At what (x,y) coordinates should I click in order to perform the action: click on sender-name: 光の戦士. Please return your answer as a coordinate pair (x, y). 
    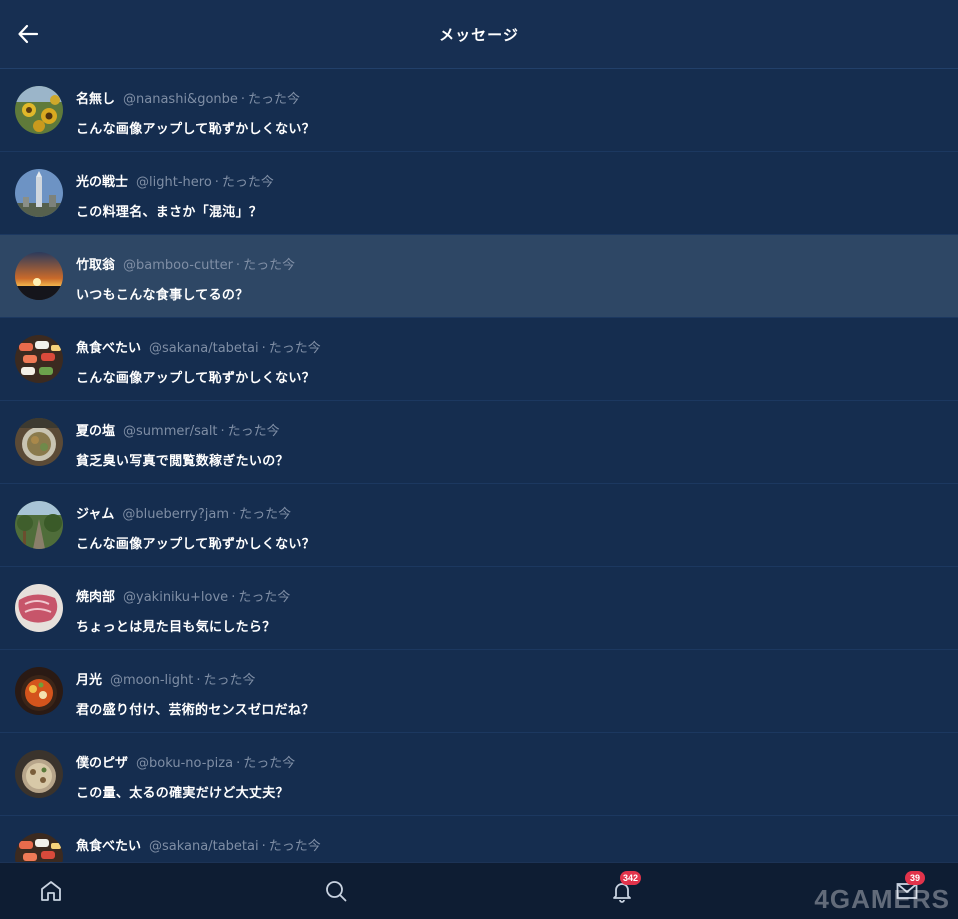
    Looking at the image, I should click on (102, 182).